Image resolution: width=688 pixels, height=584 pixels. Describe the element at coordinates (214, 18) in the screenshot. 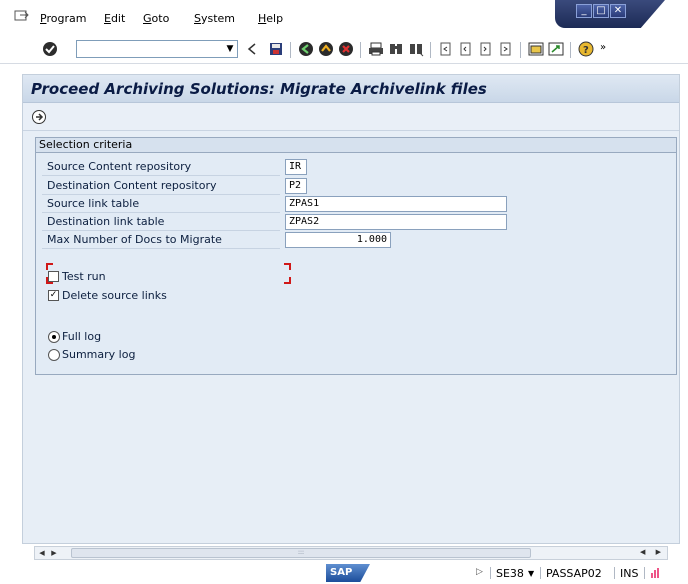

I see `menu-system: System` at that location.